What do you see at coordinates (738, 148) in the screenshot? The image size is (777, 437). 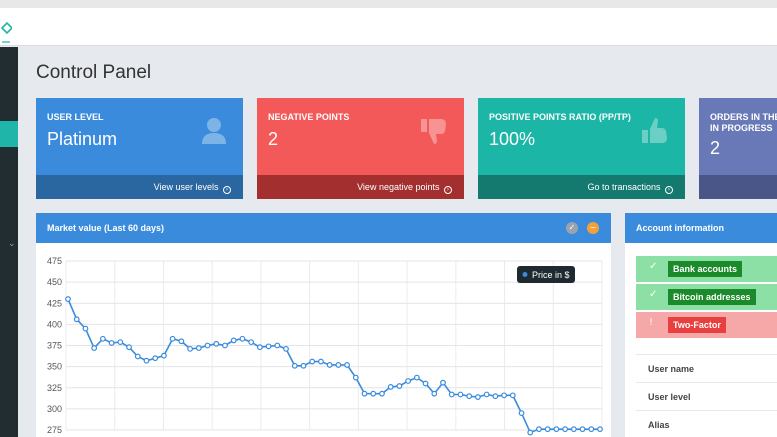 I see `stat-card-orders: Orders in the in progress 2` at bounding box center [738, 148].